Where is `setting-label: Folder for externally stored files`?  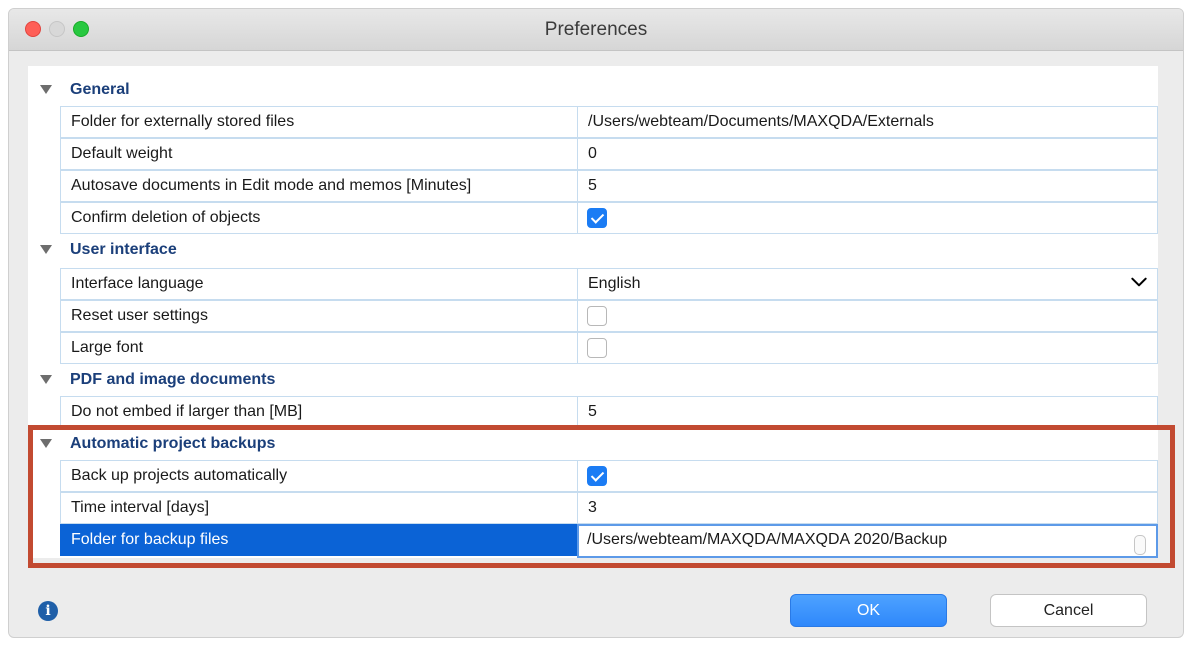
setting-label: Folder for externally stored files is located at coordinates (319, 122).